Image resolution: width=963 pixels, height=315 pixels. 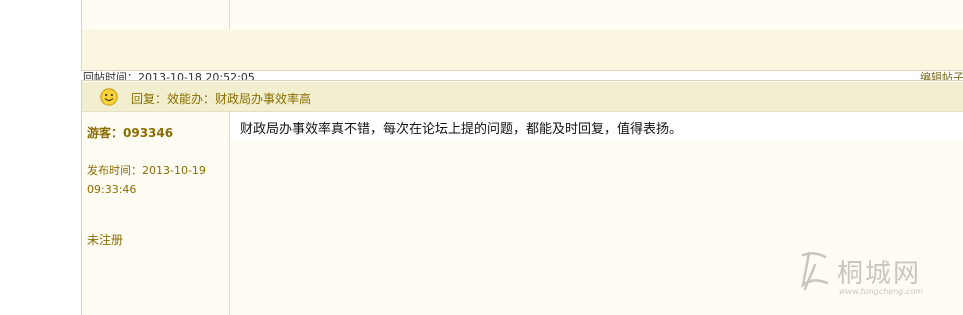 I want to click on reply-author: 游客：093346, so click(x=130, y=133).